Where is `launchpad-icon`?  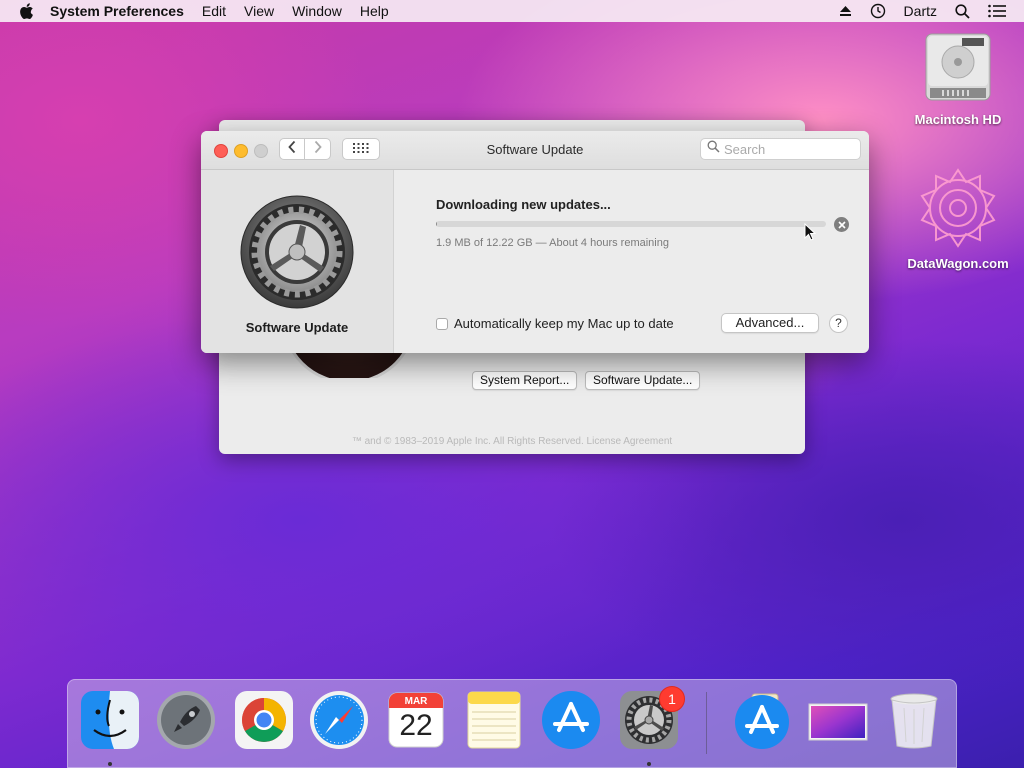 launchpad-icon is located at coordinates (186, 722).